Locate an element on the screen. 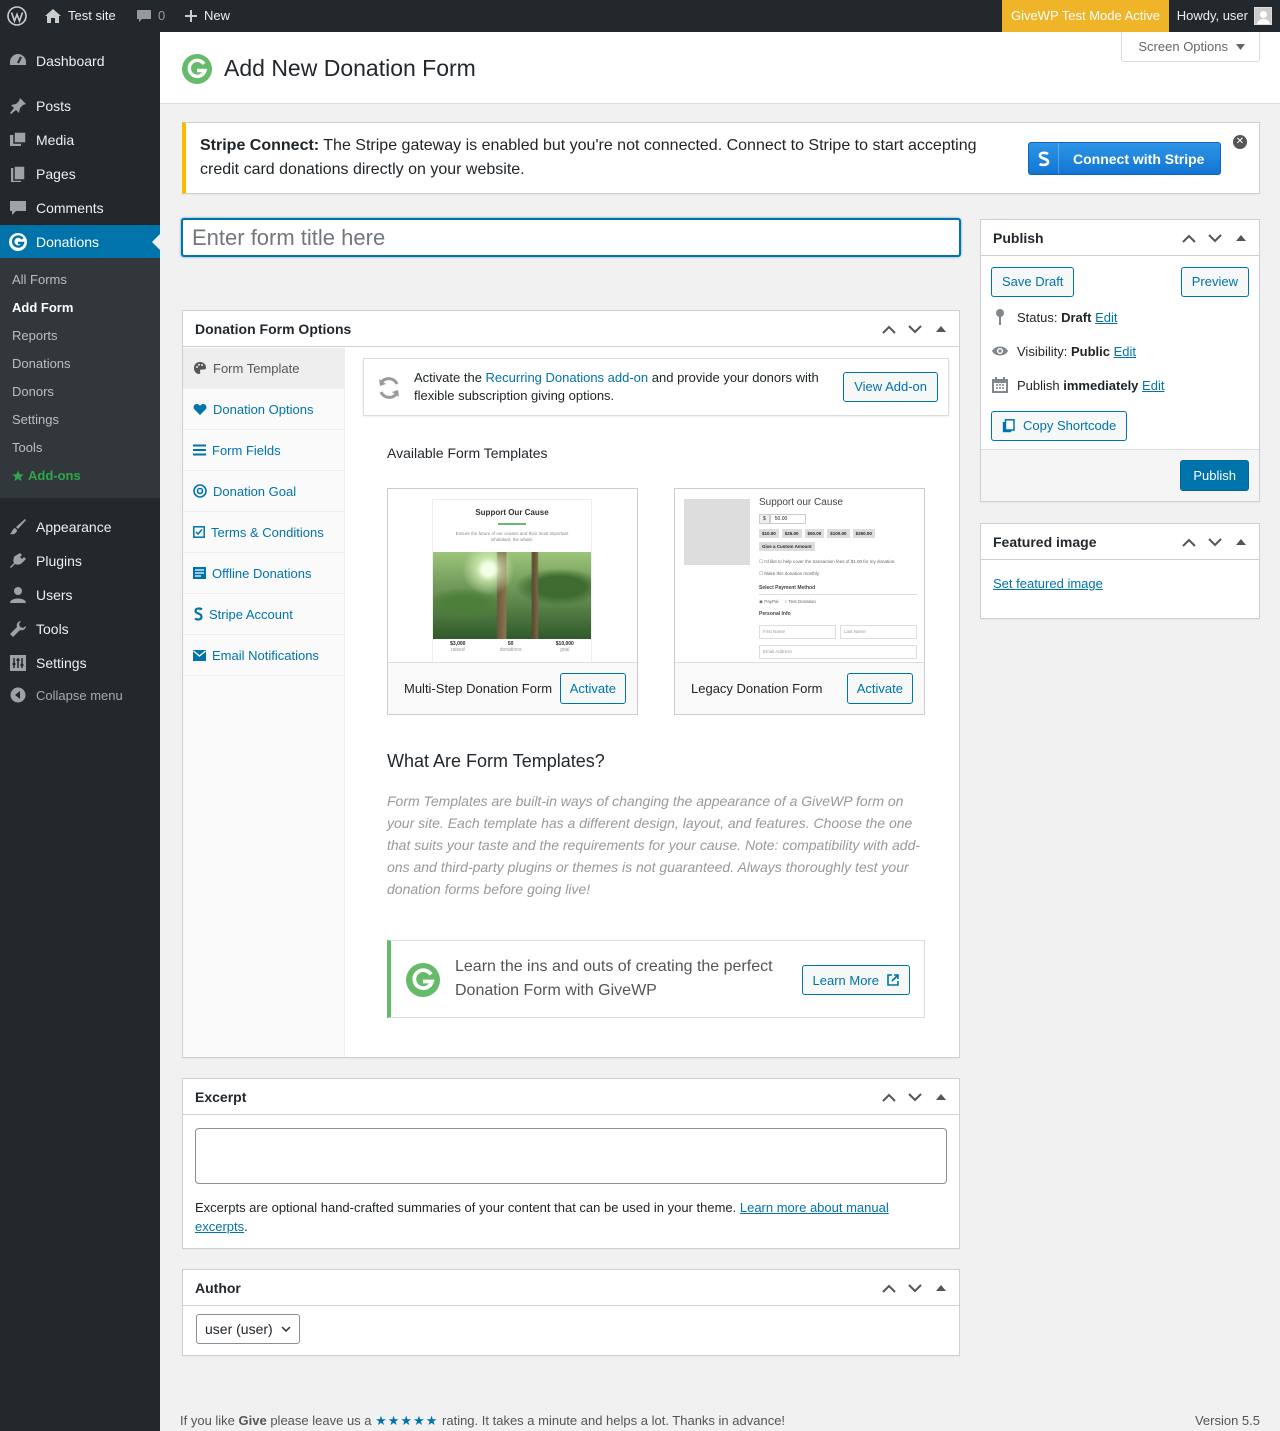 The image size is (1280, 1431). submenu-add-ons: Add-ons is located at coordinates (46, 475).